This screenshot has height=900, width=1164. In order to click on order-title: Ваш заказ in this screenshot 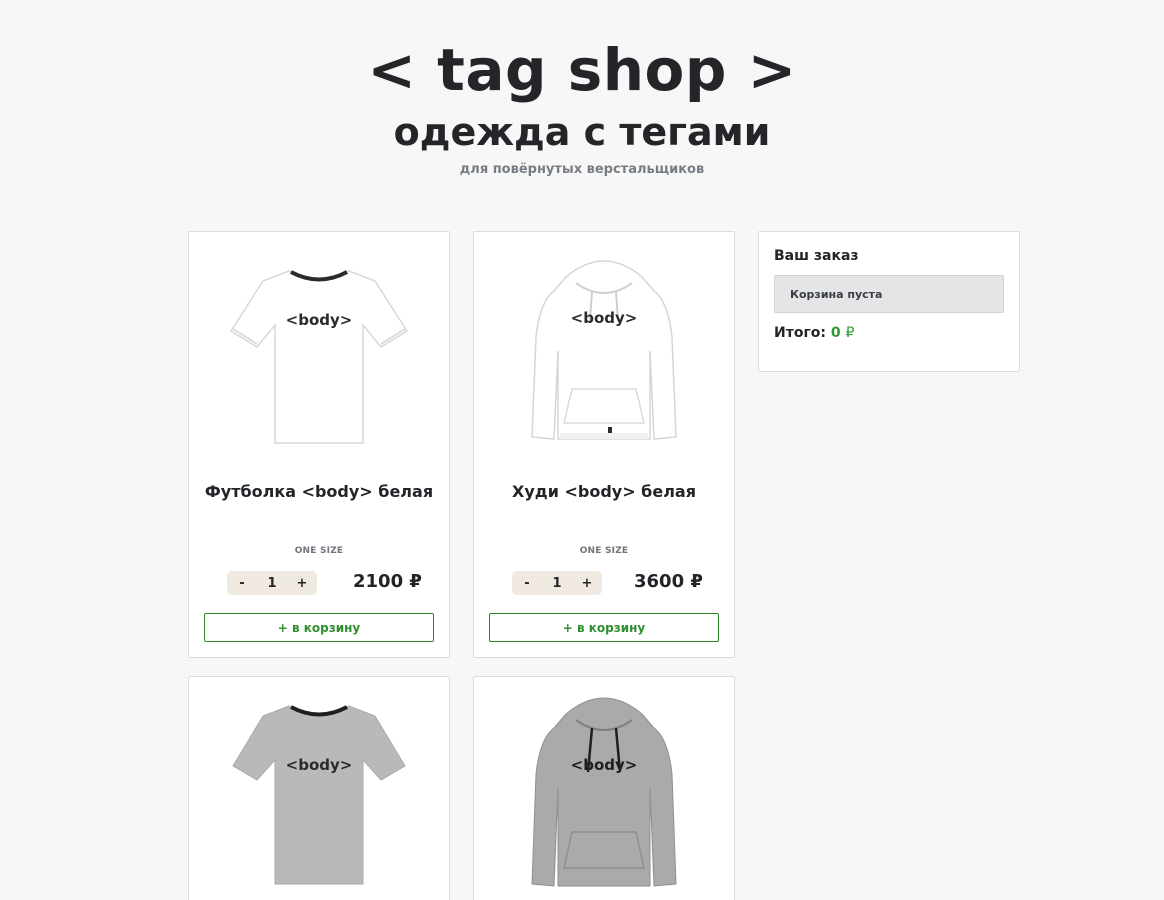, I will do `click(816, 256)`.